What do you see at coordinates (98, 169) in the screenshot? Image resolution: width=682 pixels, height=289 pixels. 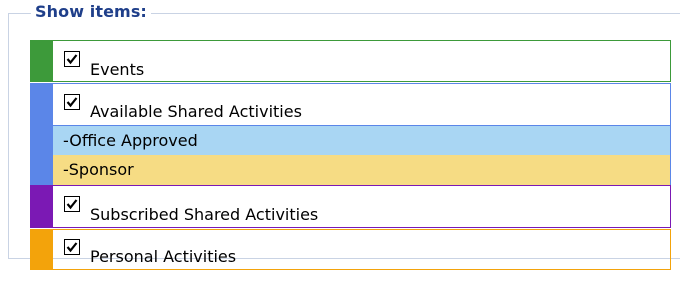 I see `sponsor-label: -Sponsor` at bounding box center [98, 169].